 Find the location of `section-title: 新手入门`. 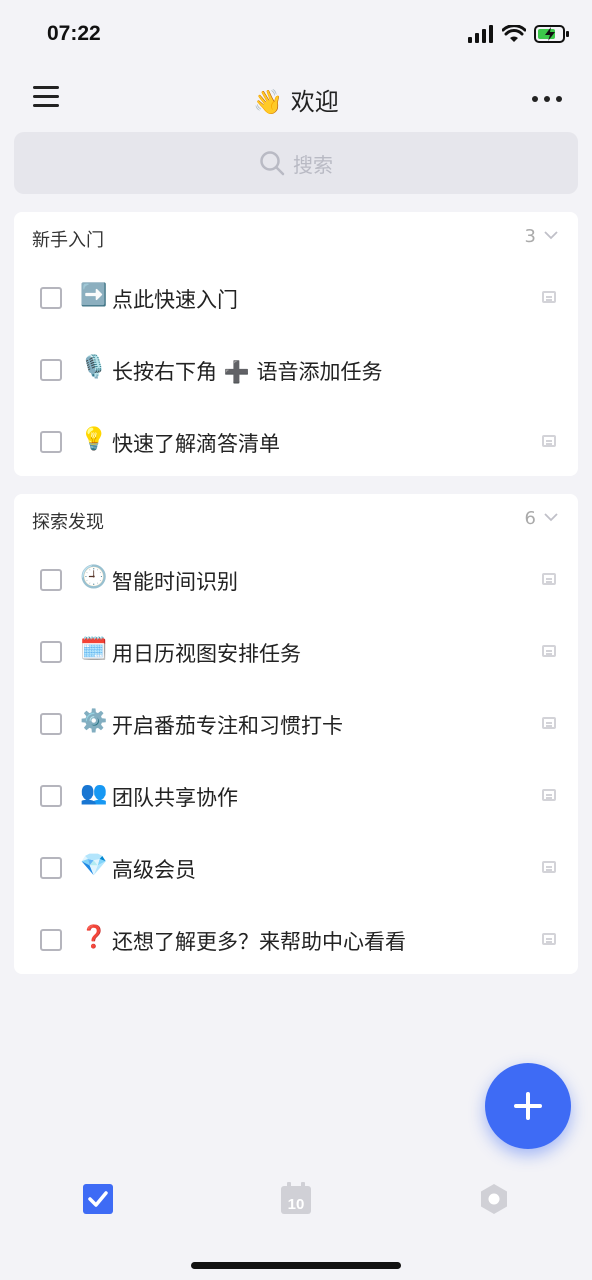

section-title: 新手入门 is located at coordinates (68, 240).